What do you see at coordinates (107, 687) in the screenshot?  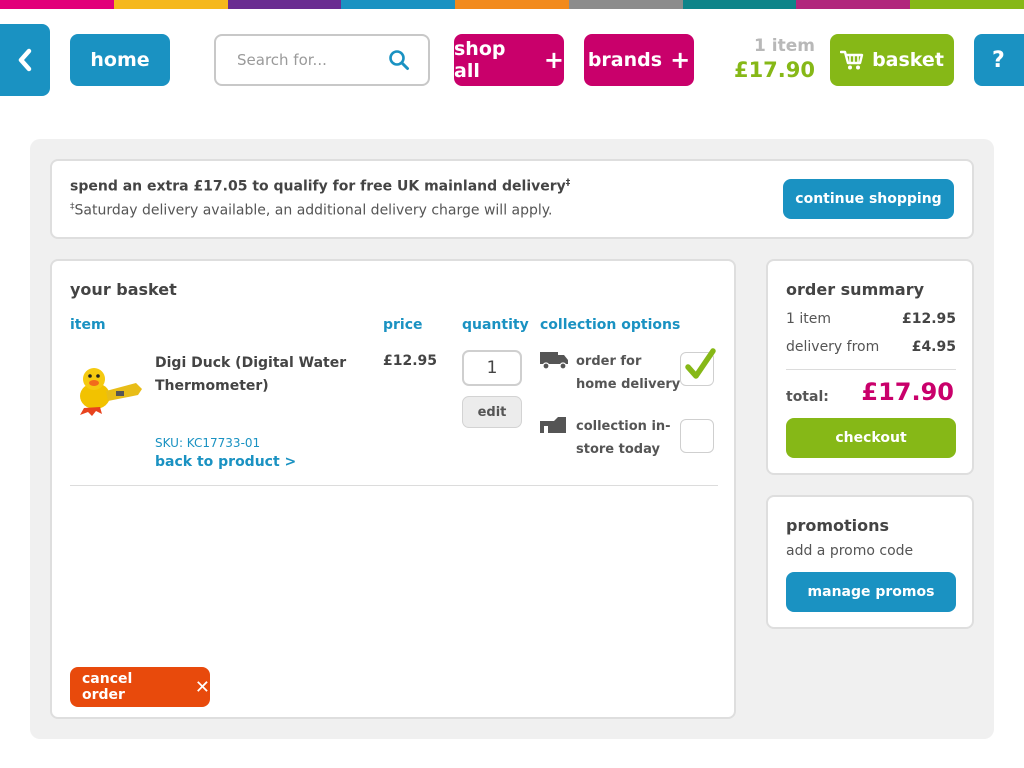 I see `cancel-order-label: cancel order` at bounding box center [107, 687].